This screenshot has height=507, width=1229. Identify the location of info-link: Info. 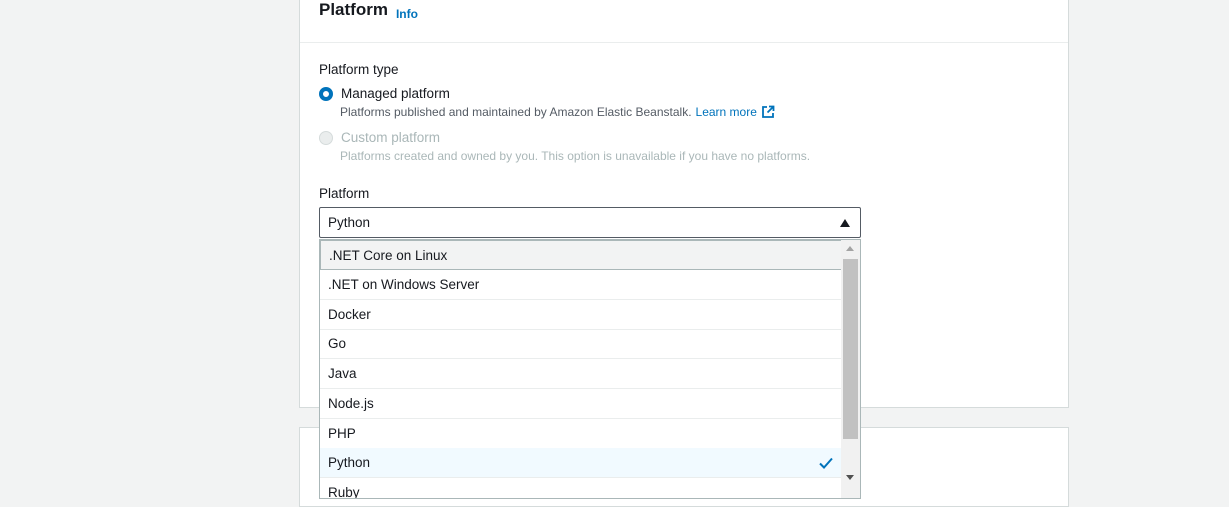
(407, 14).